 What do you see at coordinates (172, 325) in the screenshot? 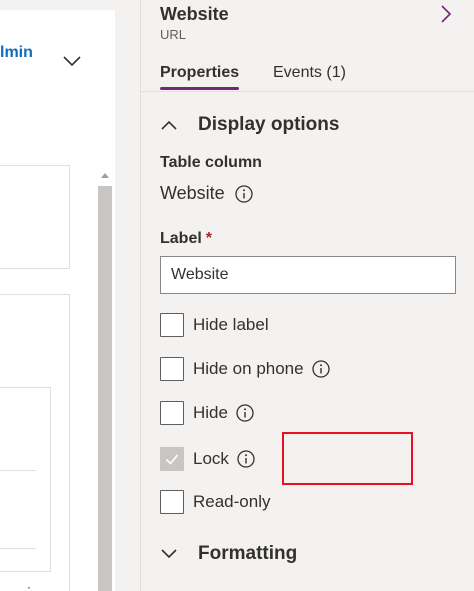
I see `hide-label-checkbox` at bounding box center [172, 325].